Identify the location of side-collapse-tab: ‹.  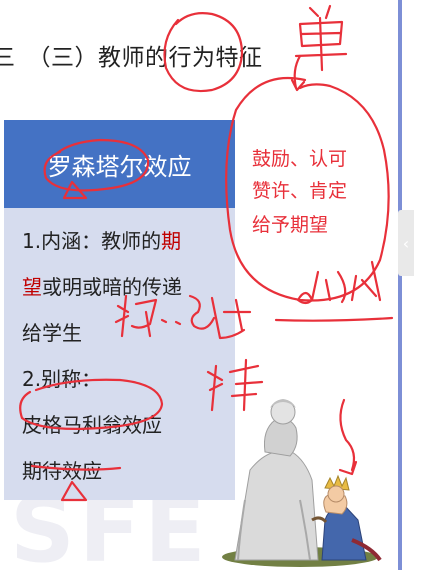
(406, 243).